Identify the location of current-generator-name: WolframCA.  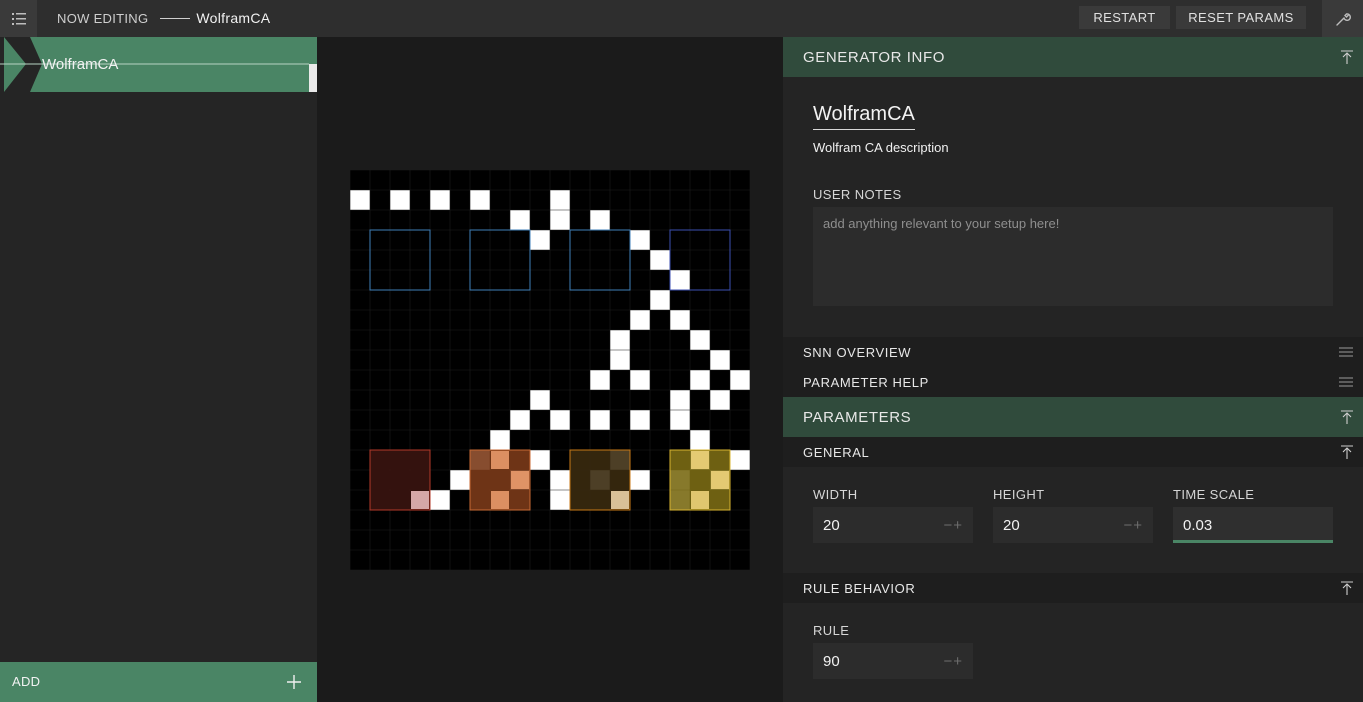
(233, 18).